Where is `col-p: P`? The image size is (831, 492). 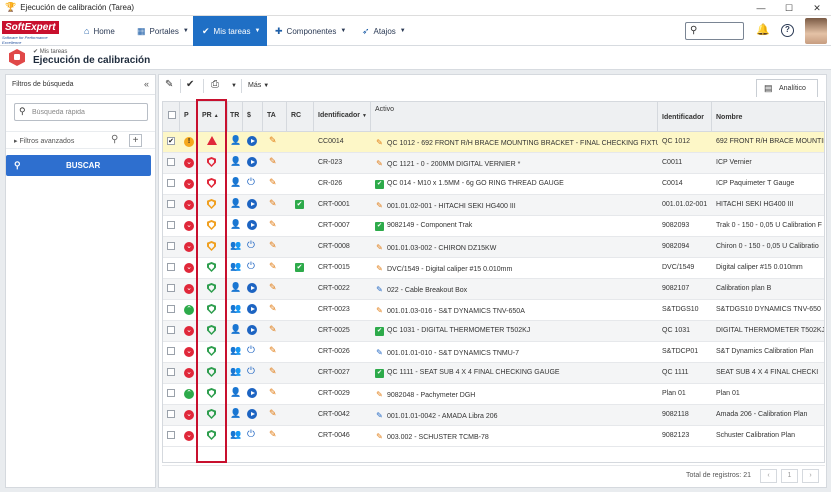
col-p: P is located at coordinates (189, 116).